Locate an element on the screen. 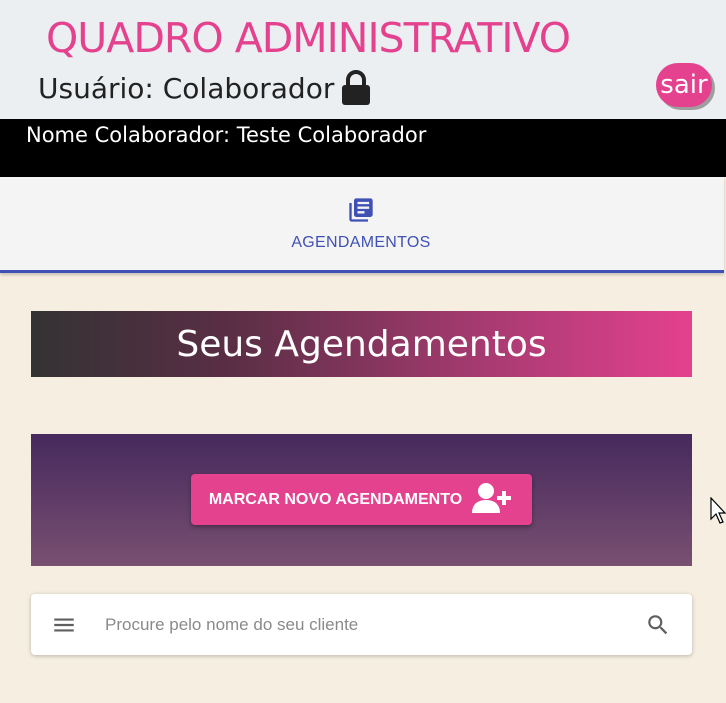 Image resolution: width=726 pixels, height=703 pixels. new-appointment-button: MARCAR NOVO AGENDAMENTO is located at coordinates (361, 499).